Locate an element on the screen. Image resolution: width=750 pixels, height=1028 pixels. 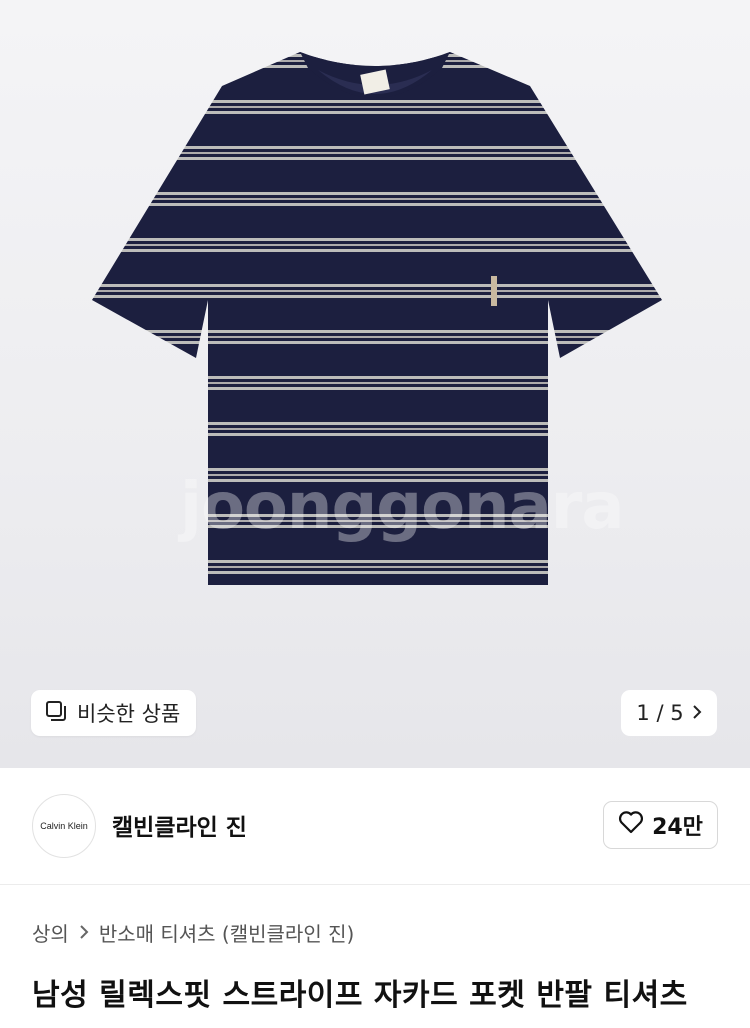
like-button: 24만 is located at coordinates (660, 825).